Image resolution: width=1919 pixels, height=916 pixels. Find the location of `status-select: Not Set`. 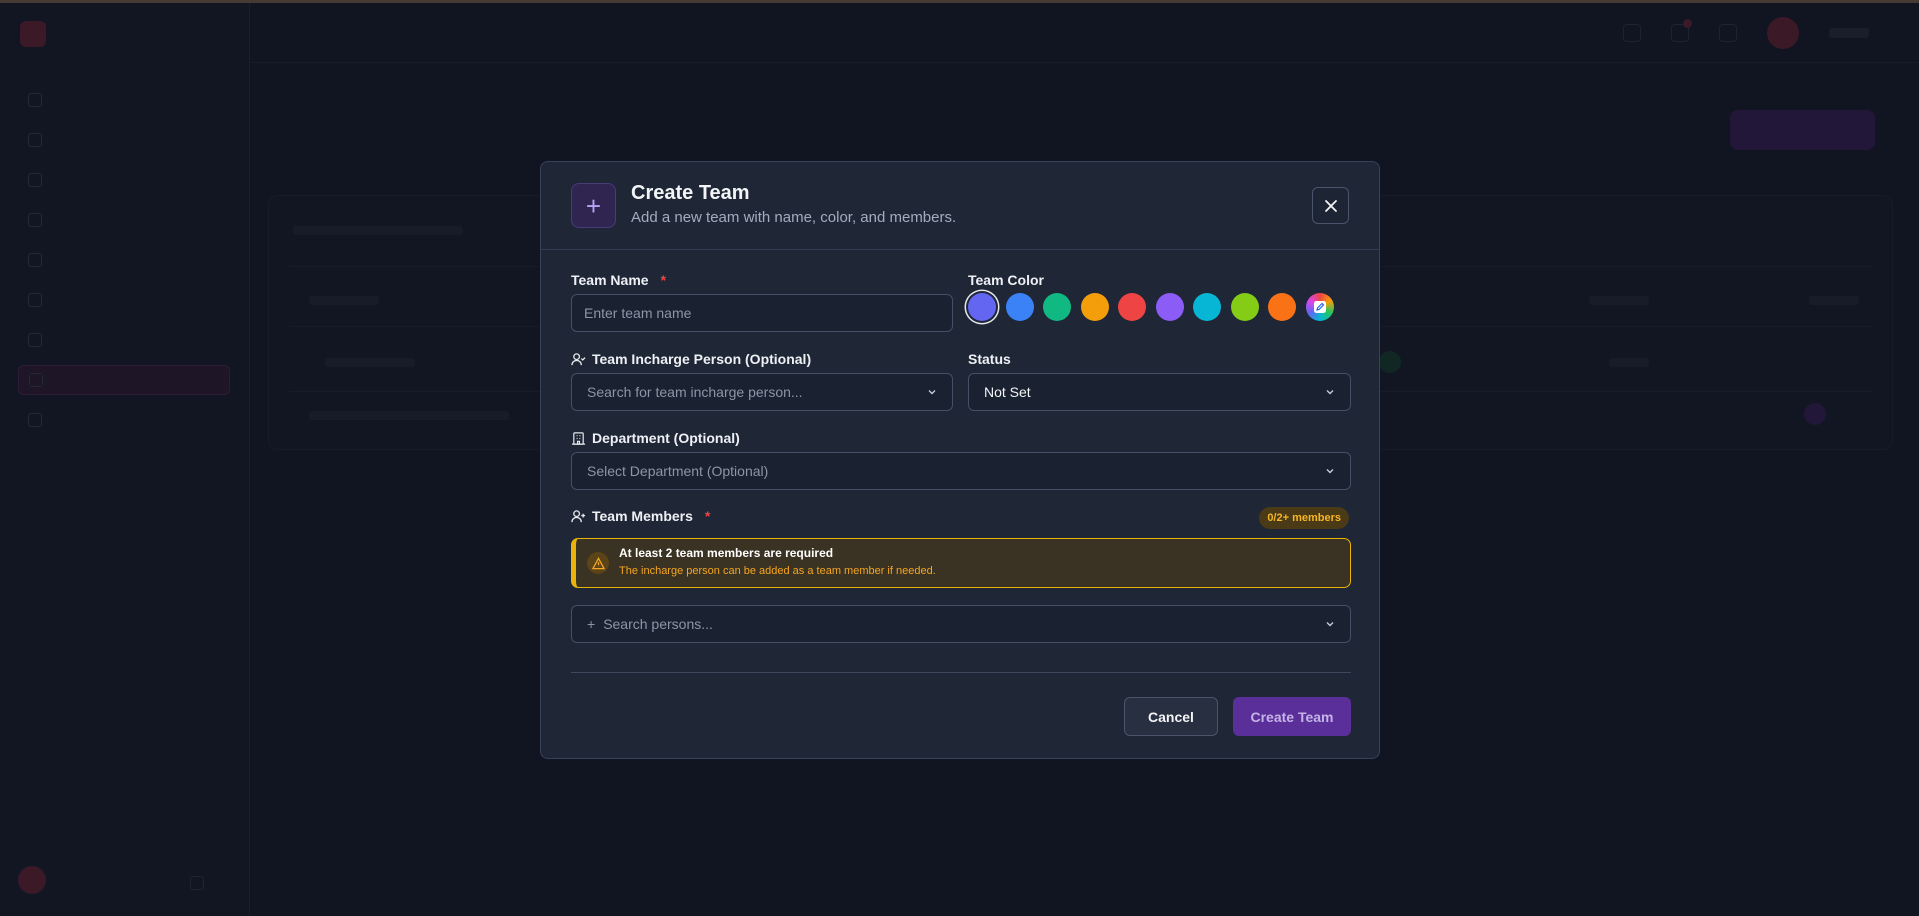

status-select: Not Set is located at coordinates (1159, 392).